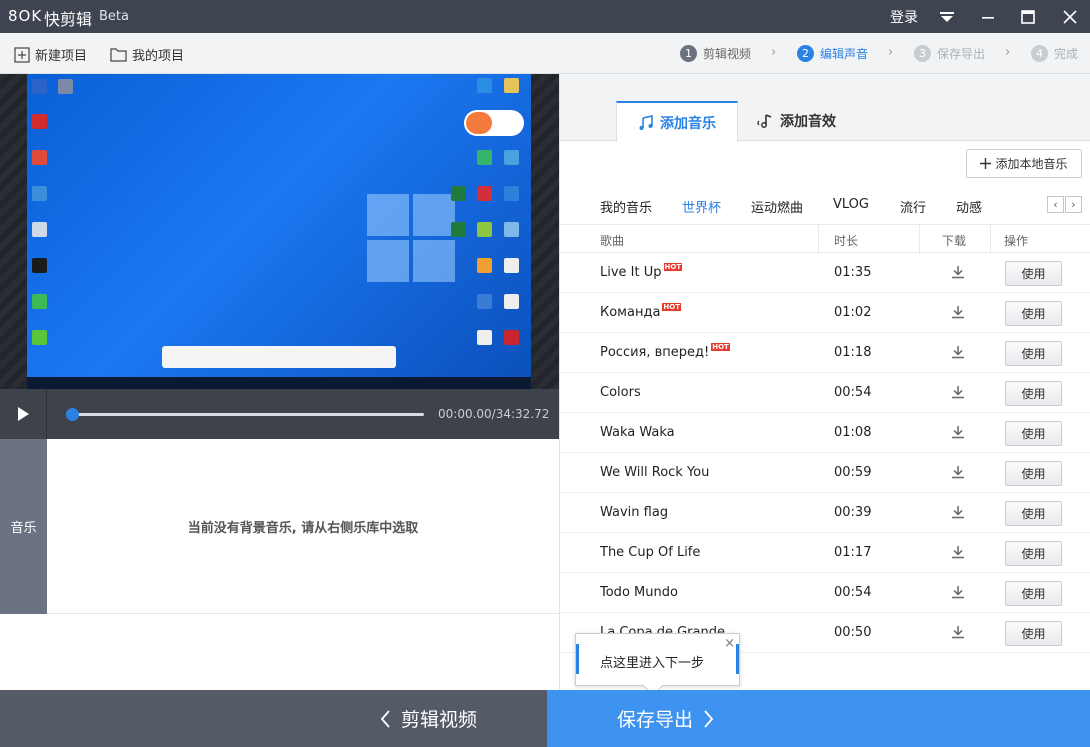  What do you see at coordinates (825, 473) in the screenshot?
I see `song-row: We Will Rock You 00:59 使用` at bounding box center [825, 473].